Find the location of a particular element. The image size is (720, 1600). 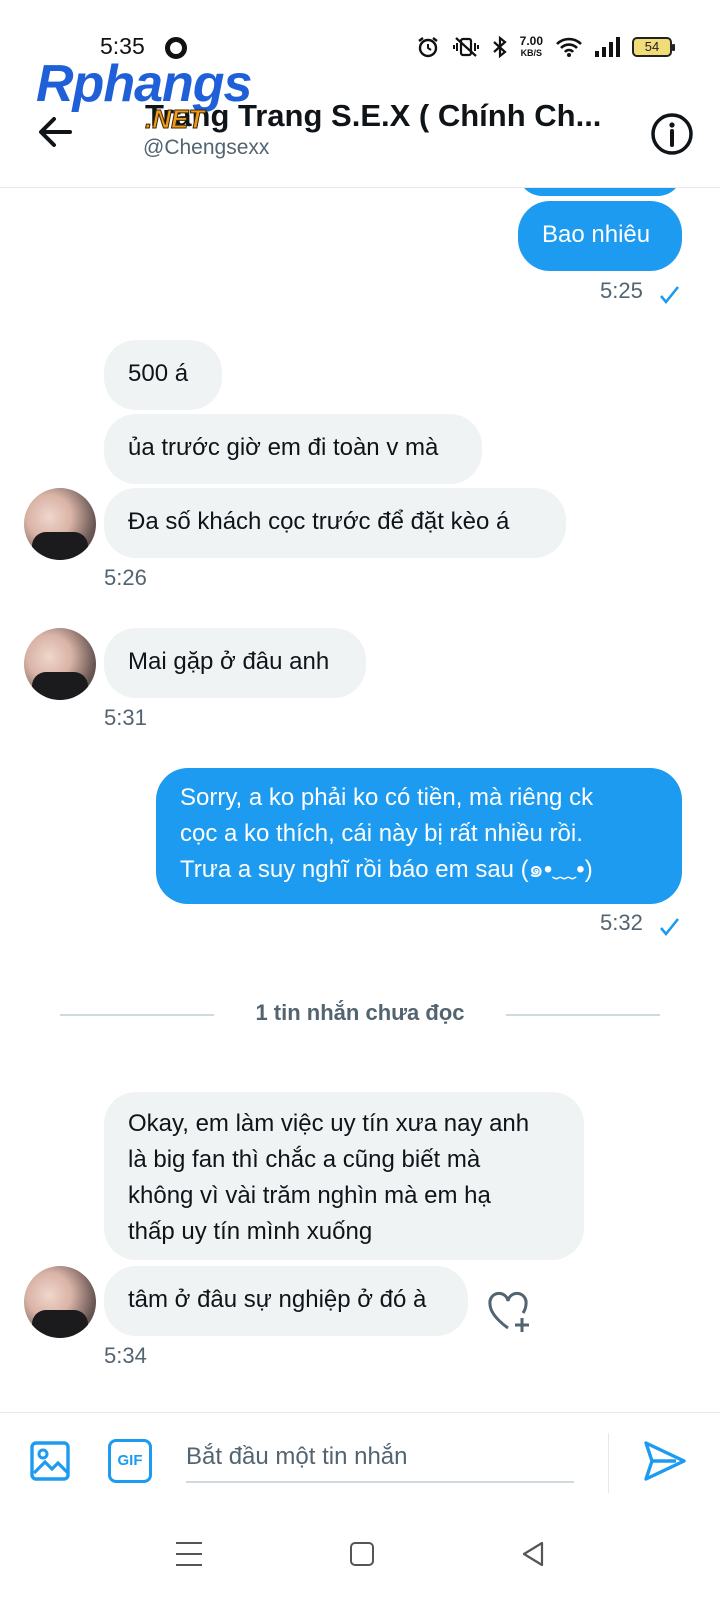

message-bubble-incoming: Mai gặp ở đâu anh is located at coordinates (235, 663).